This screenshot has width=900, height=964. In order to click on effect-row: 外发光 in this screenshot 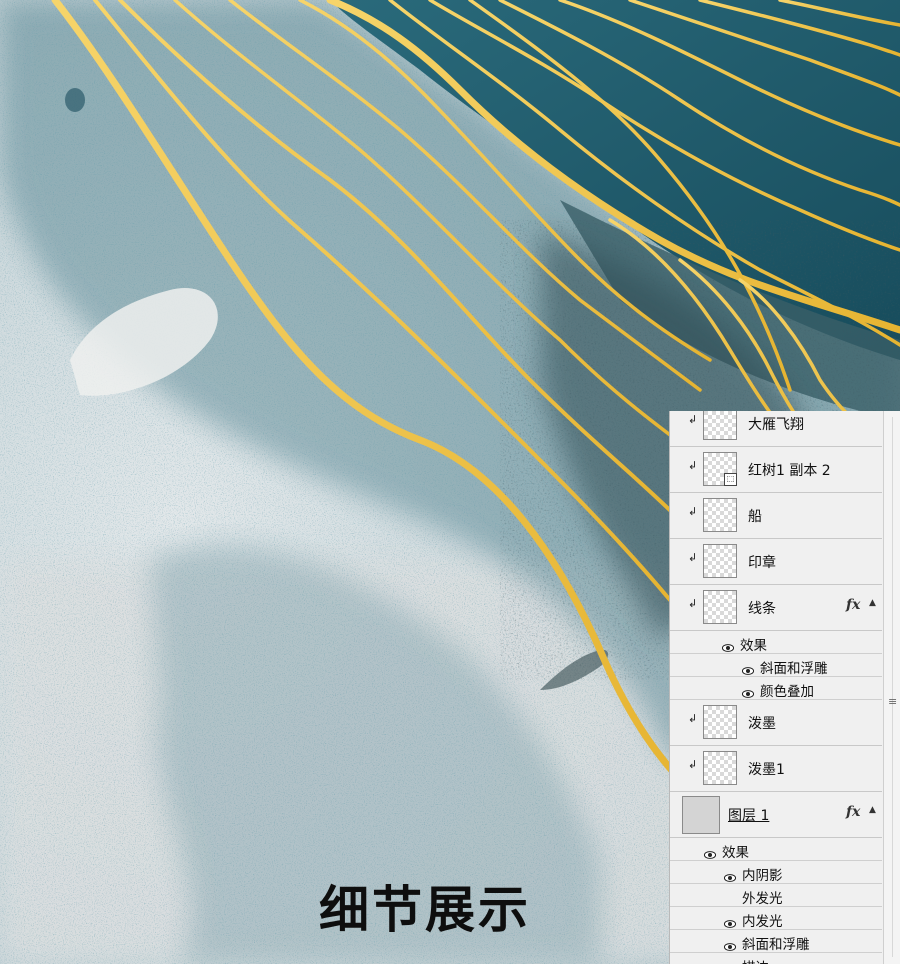, I will do `click(776, 895)`.